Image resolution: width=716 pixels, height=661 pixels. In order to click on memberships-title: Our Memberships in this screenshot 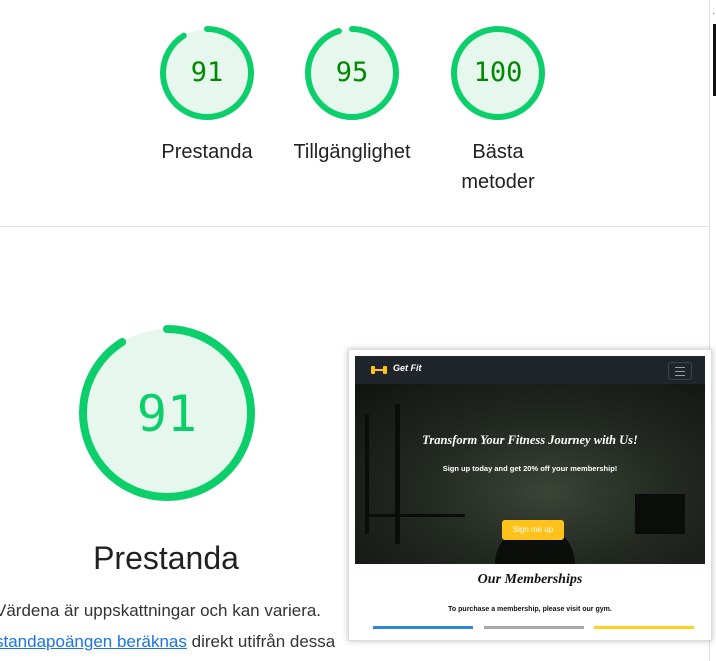, I will do `click(530, 579)`.